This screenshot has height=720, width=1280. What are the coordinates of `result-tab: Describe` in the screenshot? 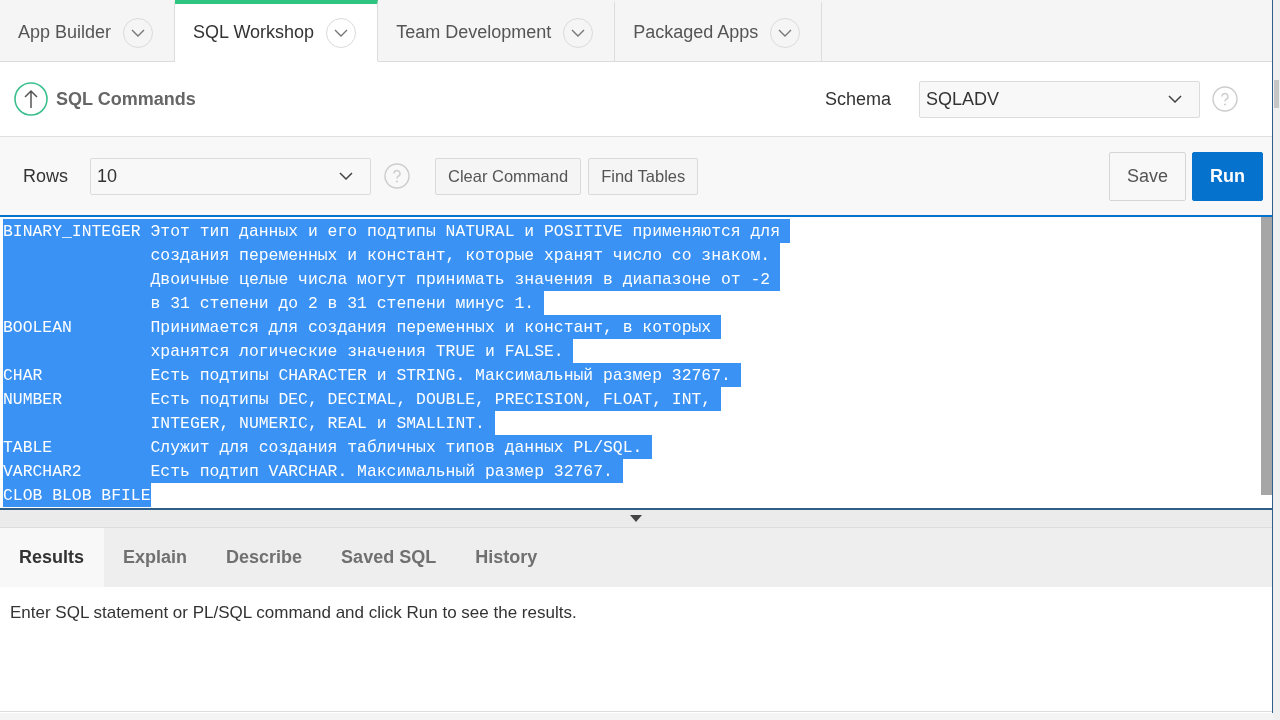 It's located at (265, 557).